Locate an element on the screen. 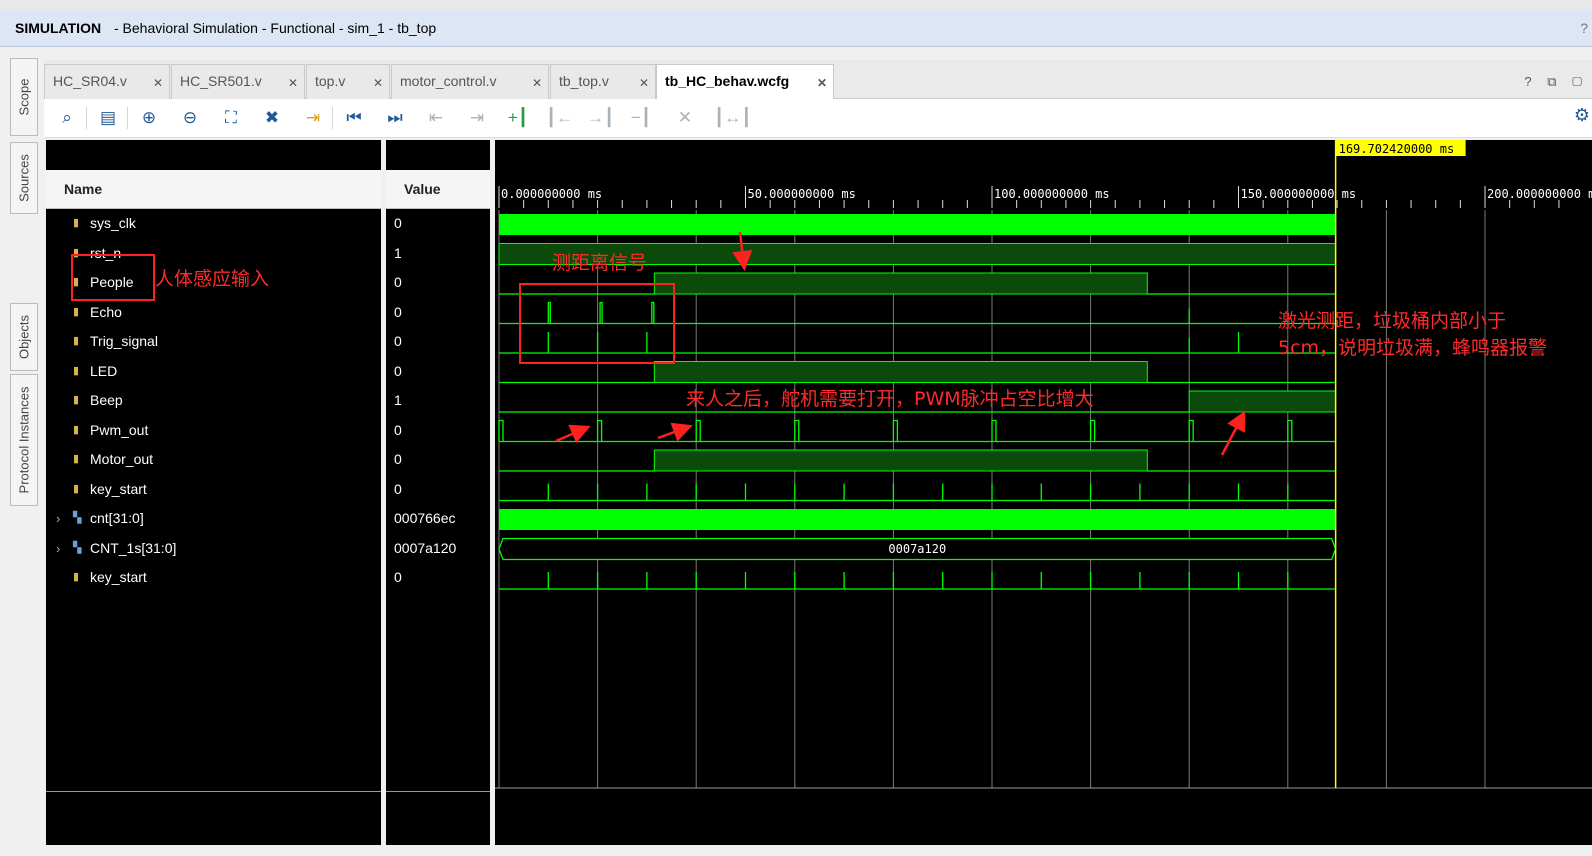  signal-name: key_start is located at coordinates (118, 577).